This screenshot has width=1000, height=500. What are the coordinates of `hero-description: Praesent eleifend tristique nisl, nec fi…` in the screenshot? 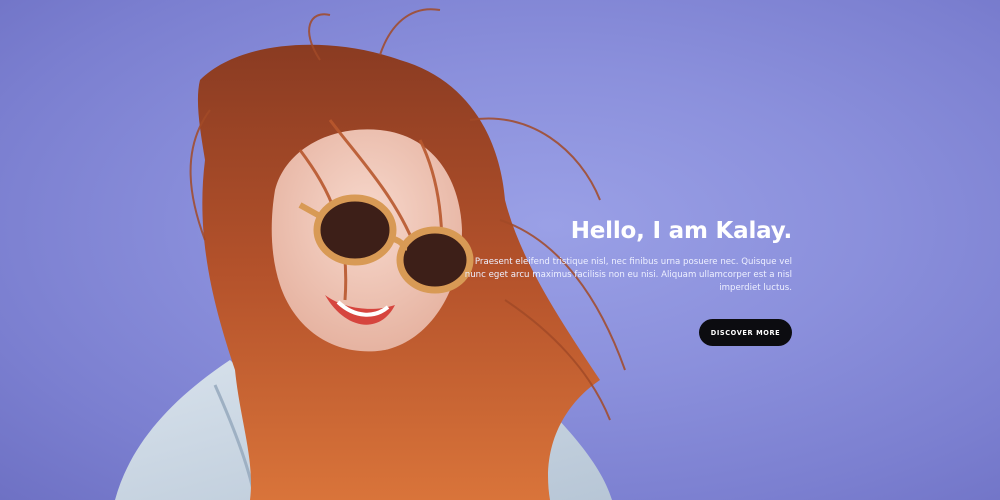 It's located at (628, 275).